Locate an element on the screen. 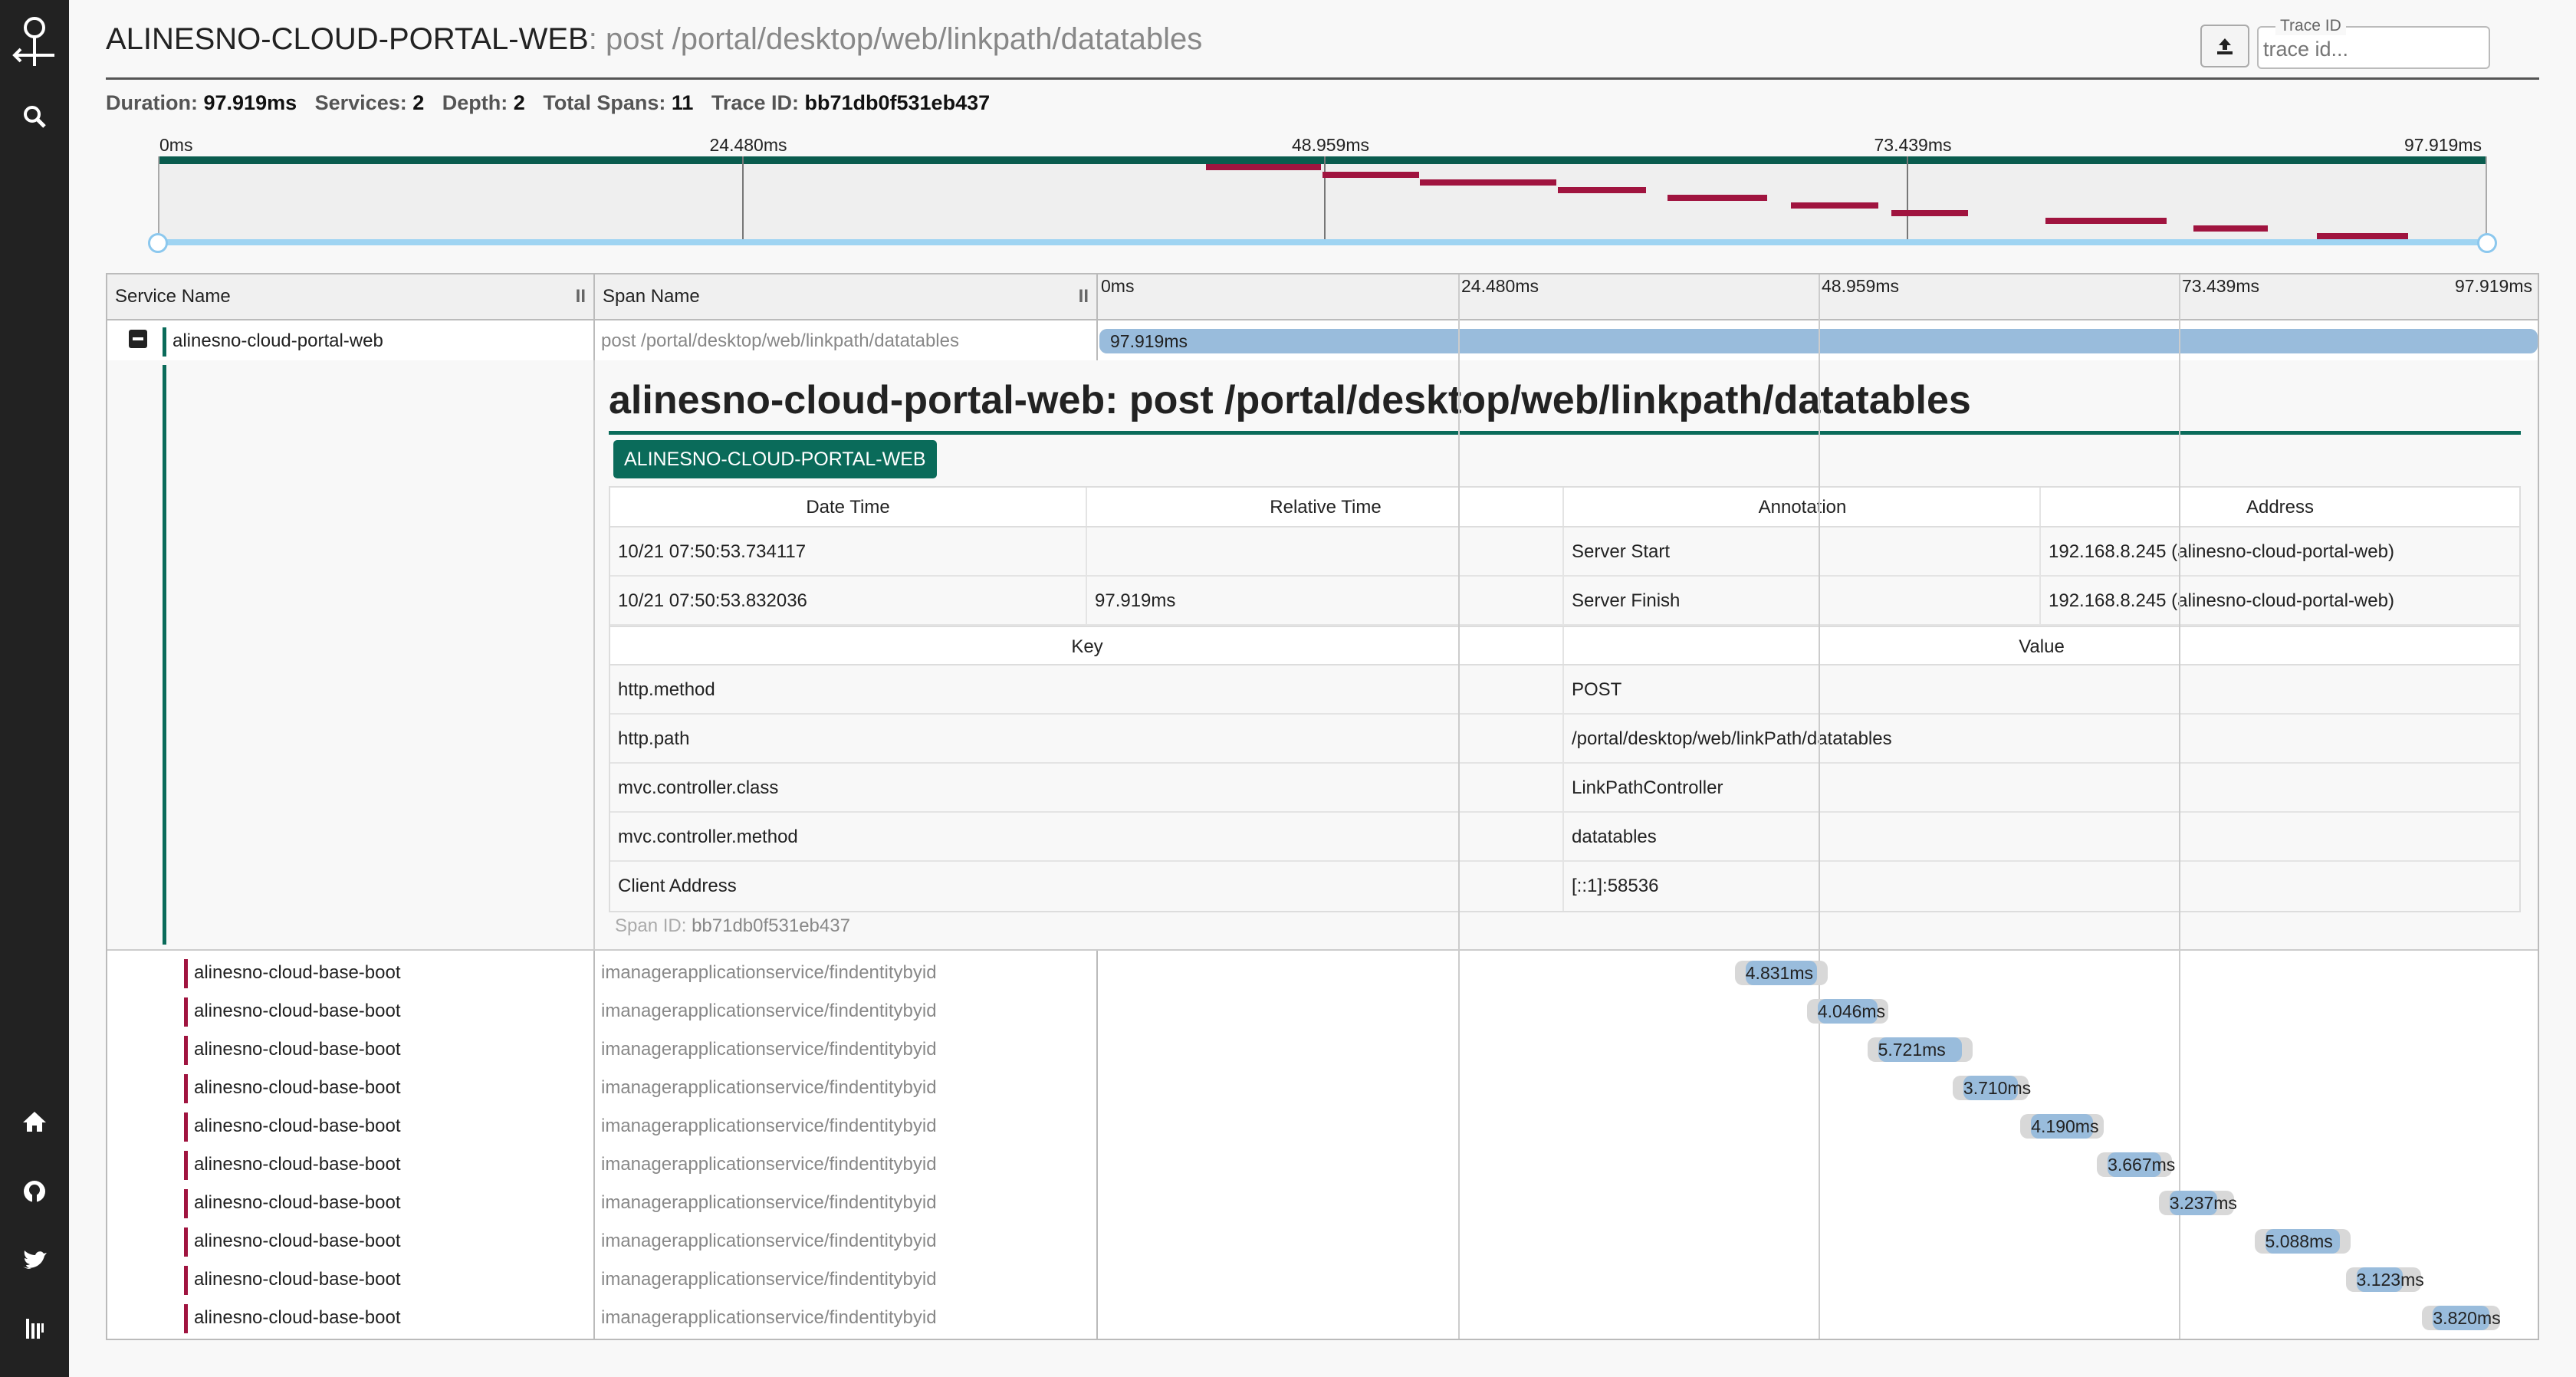 The width and height of the screenshot is (2576, 1377). tag-value: POST is located at coordinates (1597, 690).